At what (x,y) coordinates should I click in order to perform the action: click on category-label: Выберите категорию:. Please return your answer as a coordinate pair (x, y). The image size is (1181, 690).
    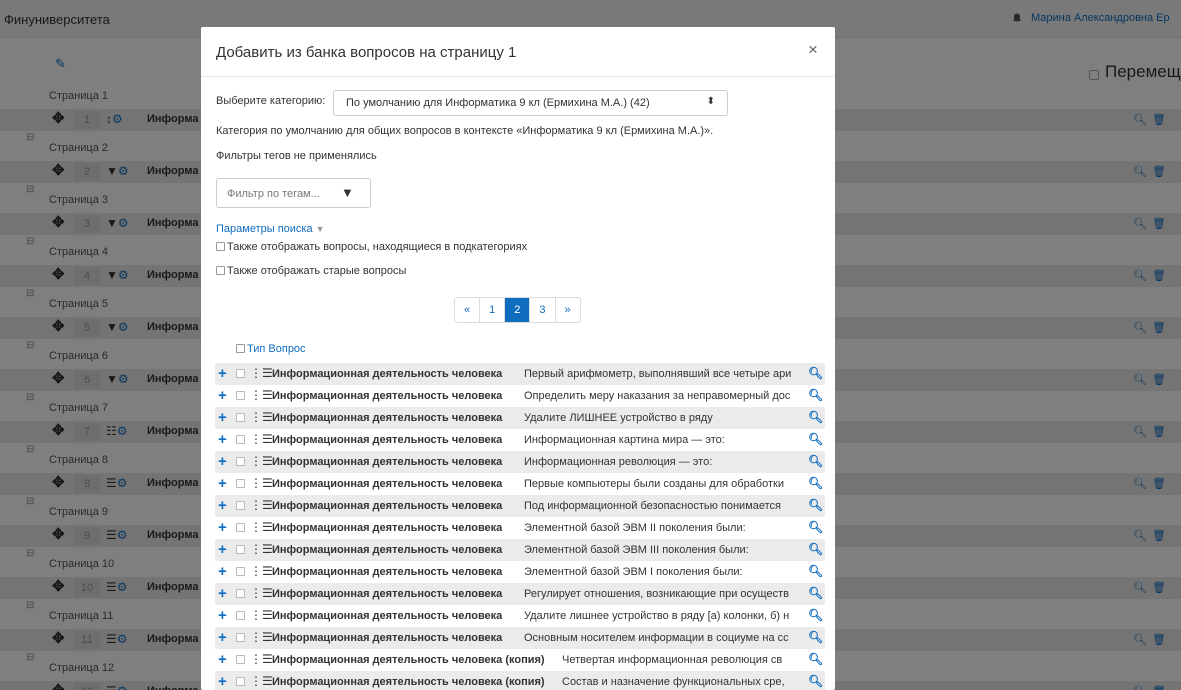
    Looking at the image, I should click on (271, 101).